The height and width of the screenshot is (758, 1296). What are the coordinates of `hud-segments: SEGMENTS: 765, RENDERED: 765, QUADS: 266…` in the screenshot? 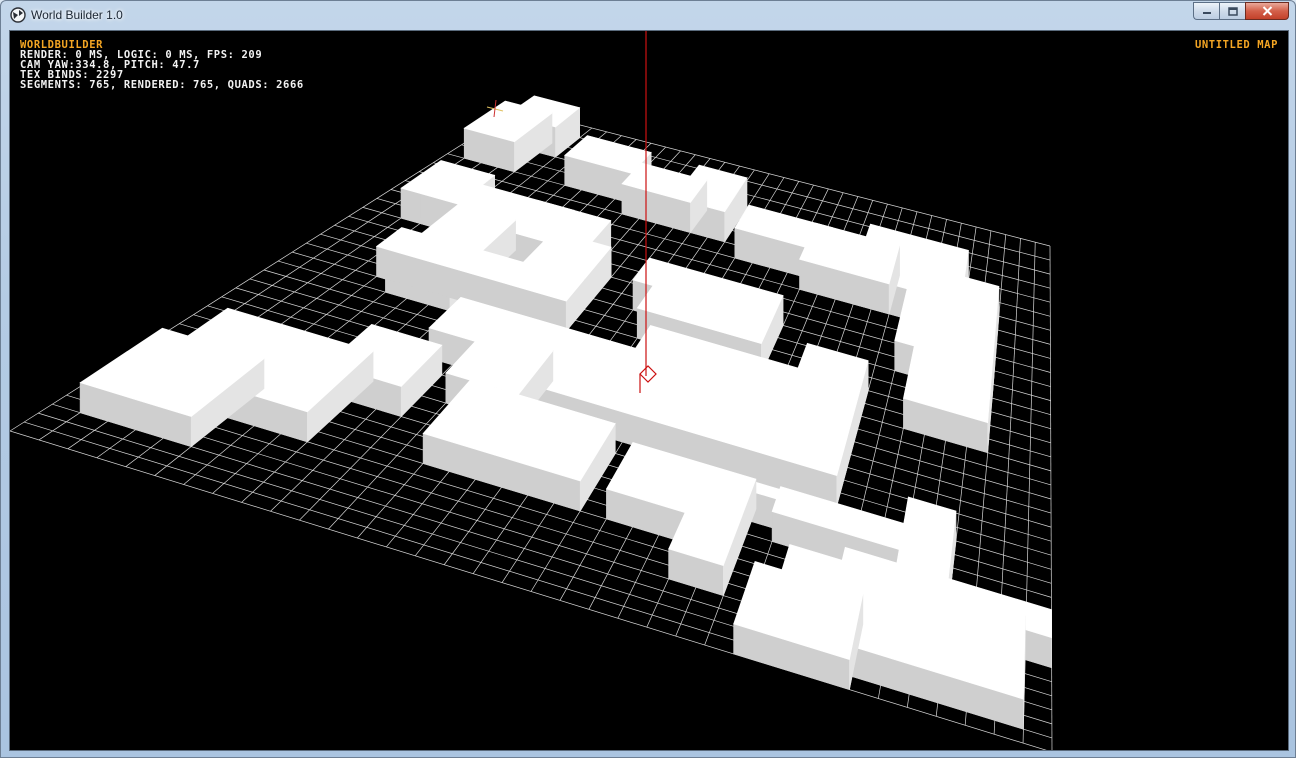 It's located at (162, 85).